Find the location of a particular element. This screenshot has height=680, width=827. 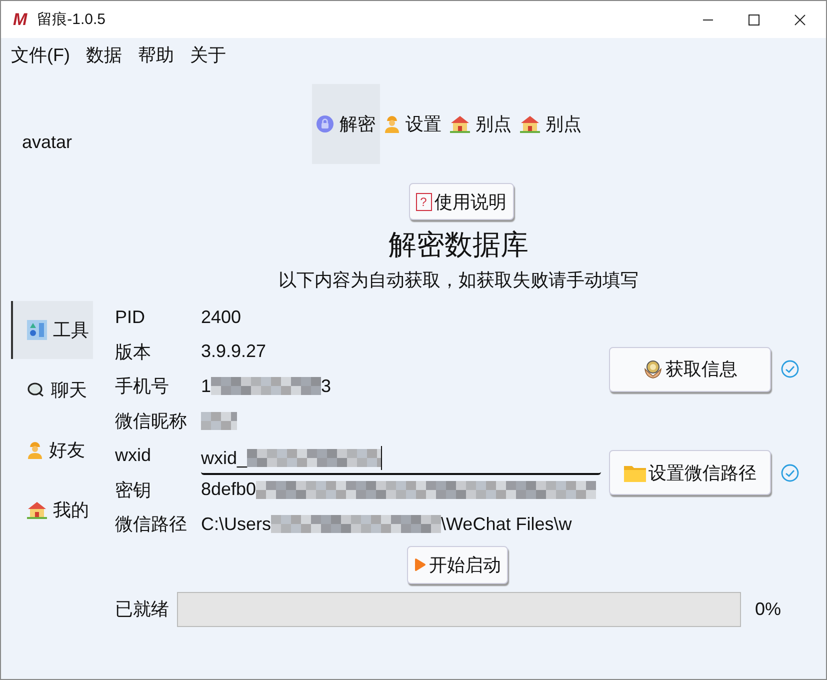

action-button: 设置微信路径 is located at coordinates (690, 472).